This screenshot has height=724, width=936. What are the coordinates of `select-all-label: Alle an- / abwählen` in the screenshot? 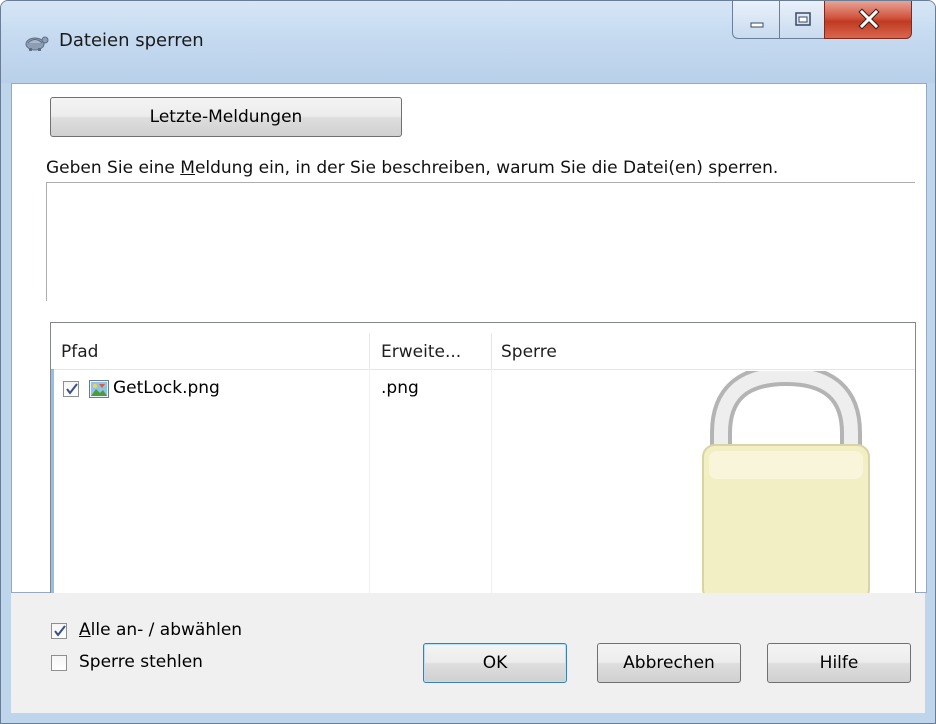 It's located at (160, 630).